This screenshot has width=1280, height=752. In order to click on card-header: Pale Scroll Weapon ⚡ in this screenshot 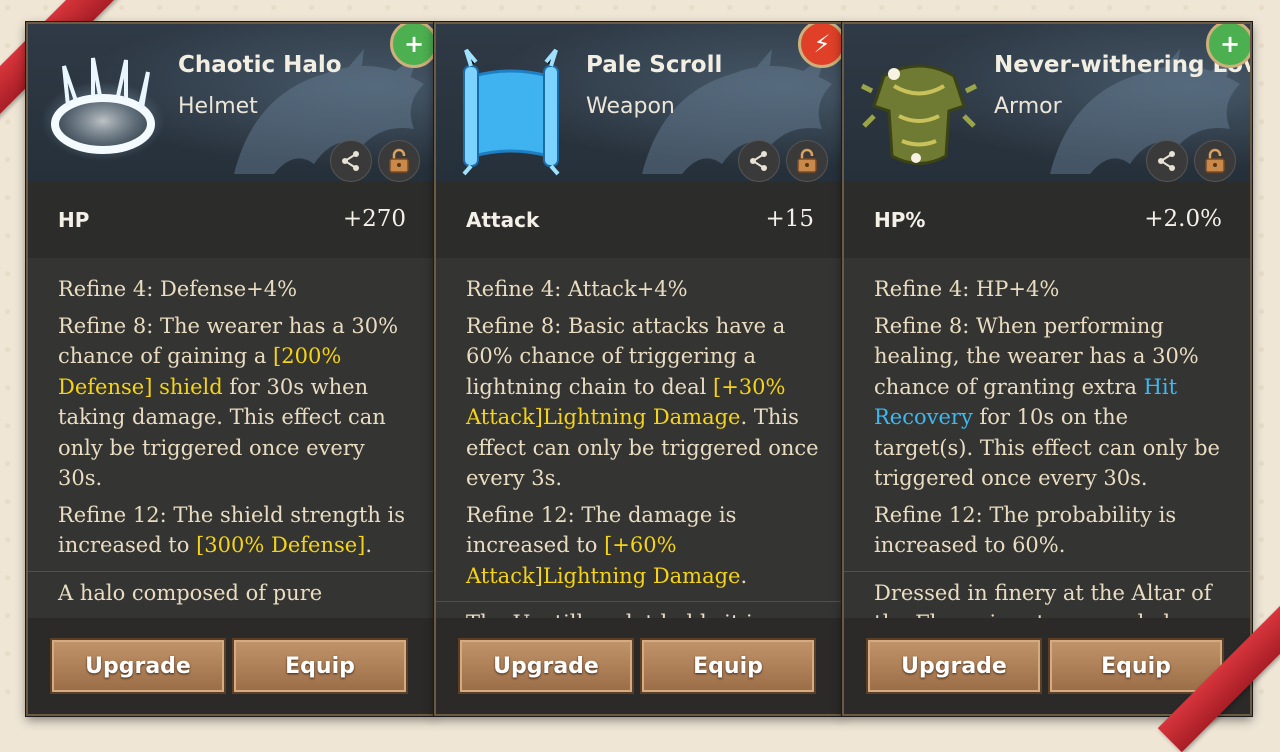, I will do `click(639, 103)`.